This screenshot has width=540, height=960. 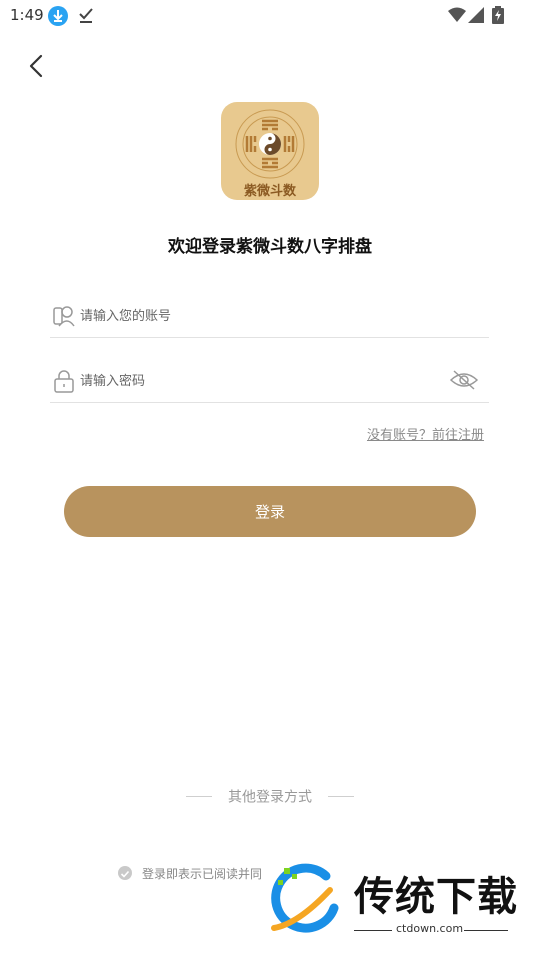 I want to click on logo-text: 紫微斗数, so click(x=269, y=191).